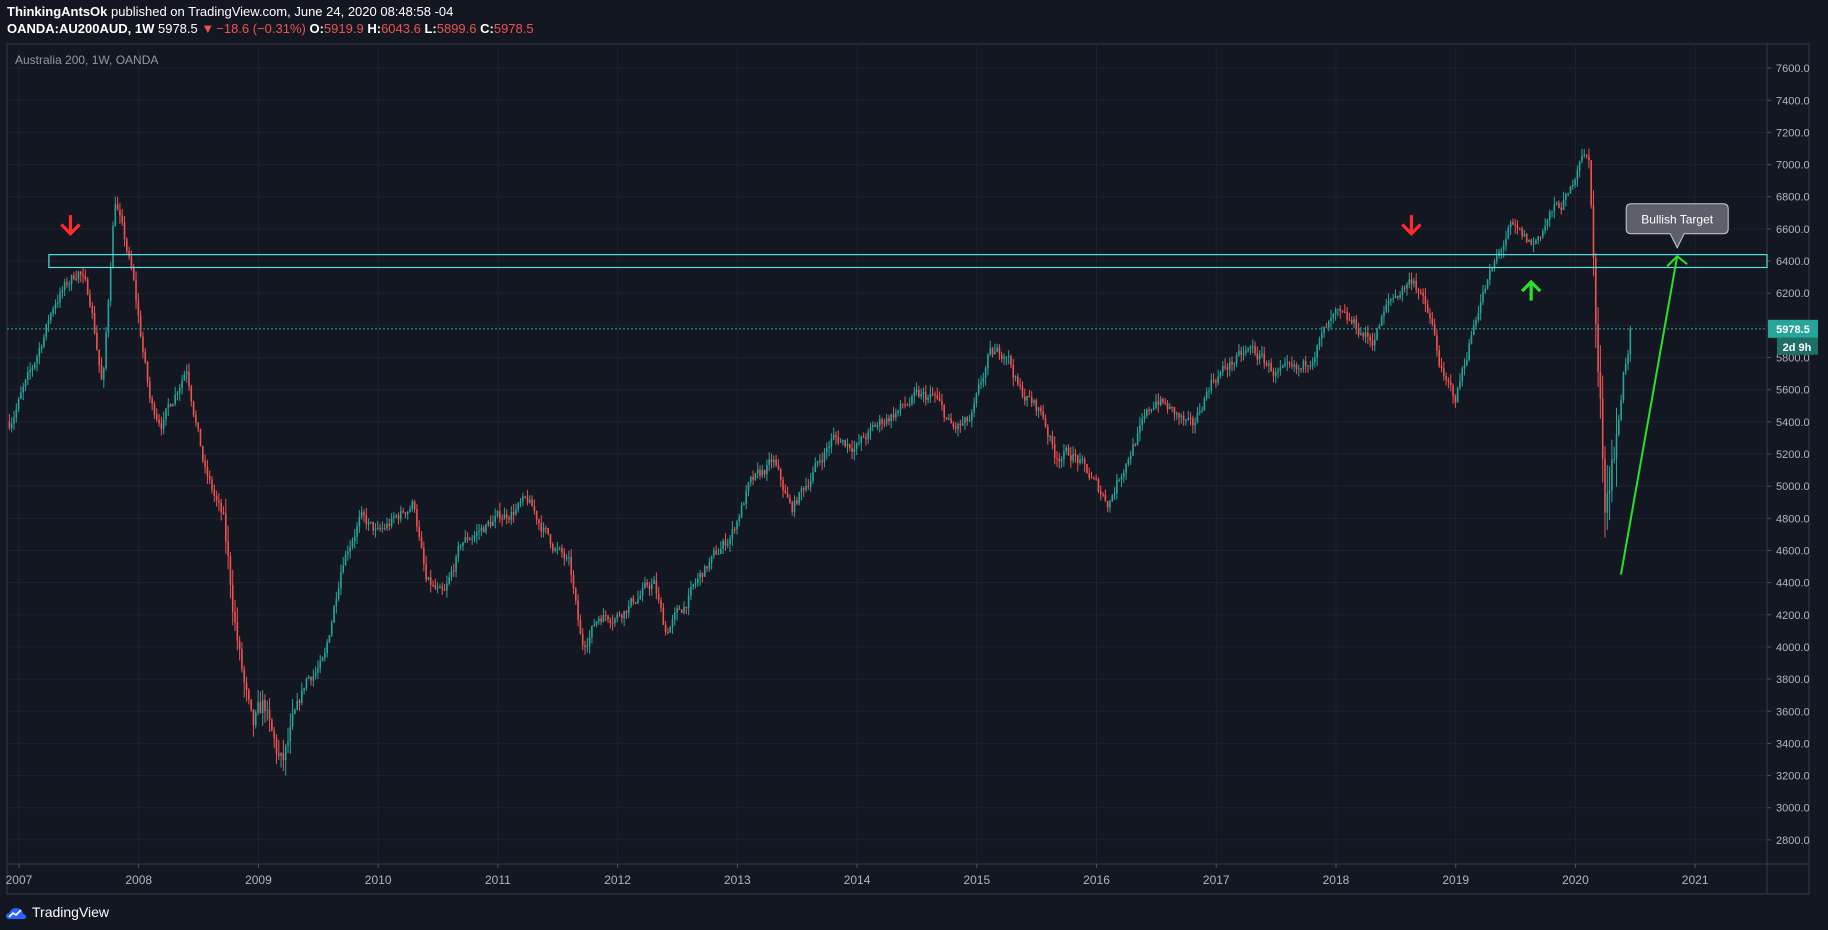  What do you see at coordinates (1793, 551) in the screenshot?
I see `y-tick-label: 4600.0` at bounding box center [1793, 551].